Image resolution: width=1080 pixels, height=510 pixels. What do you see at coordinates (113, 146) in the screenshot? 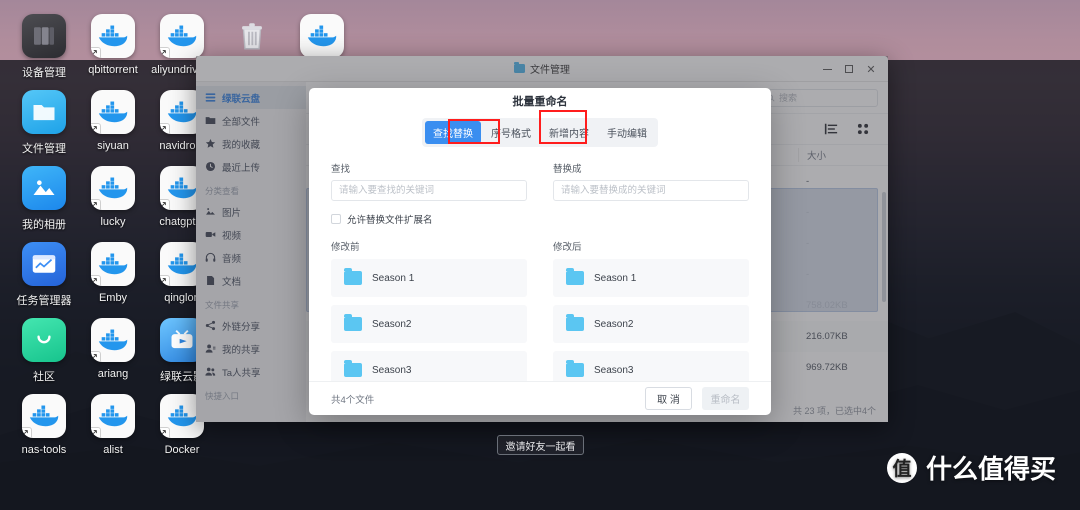
I see `desktop-icon-label: siyuan` at bounding box center [113, 146].